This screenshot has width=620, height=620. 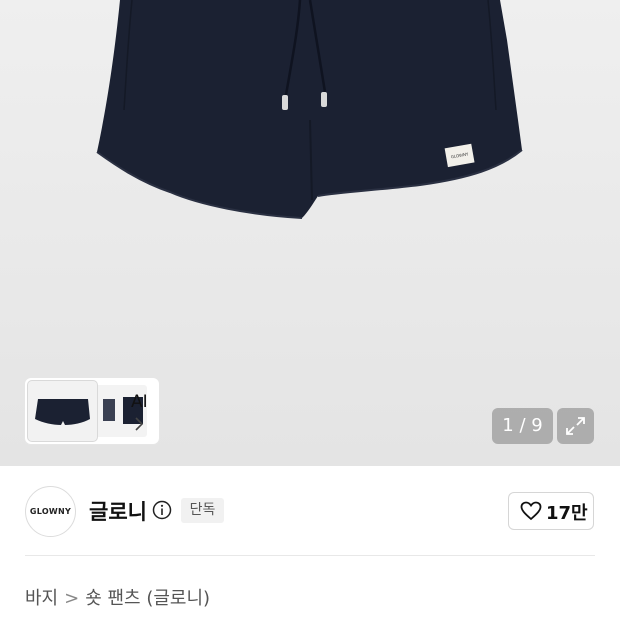 I want to click on info-icon, so click(x=162, y=510).